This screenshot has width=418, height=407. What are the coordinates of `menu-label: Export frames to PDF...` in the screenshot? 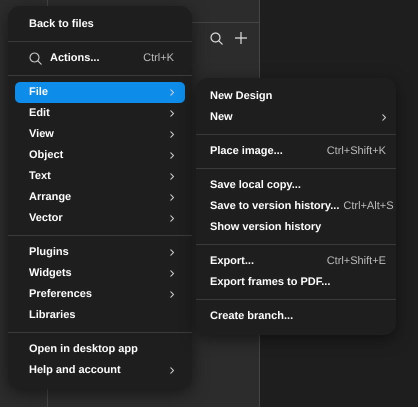 It's located at (271, 282).